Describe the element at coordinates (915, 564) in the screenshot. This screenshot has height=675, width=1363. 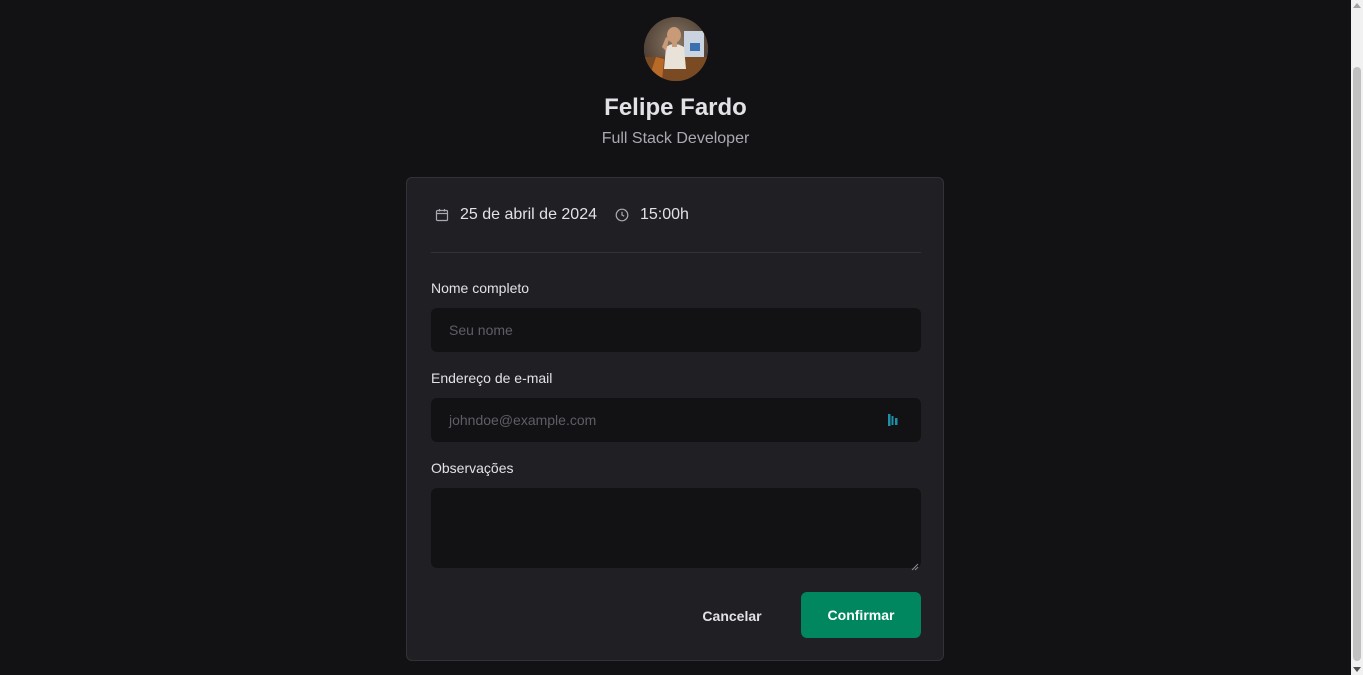
I see `resize-handle-icon` at that location.